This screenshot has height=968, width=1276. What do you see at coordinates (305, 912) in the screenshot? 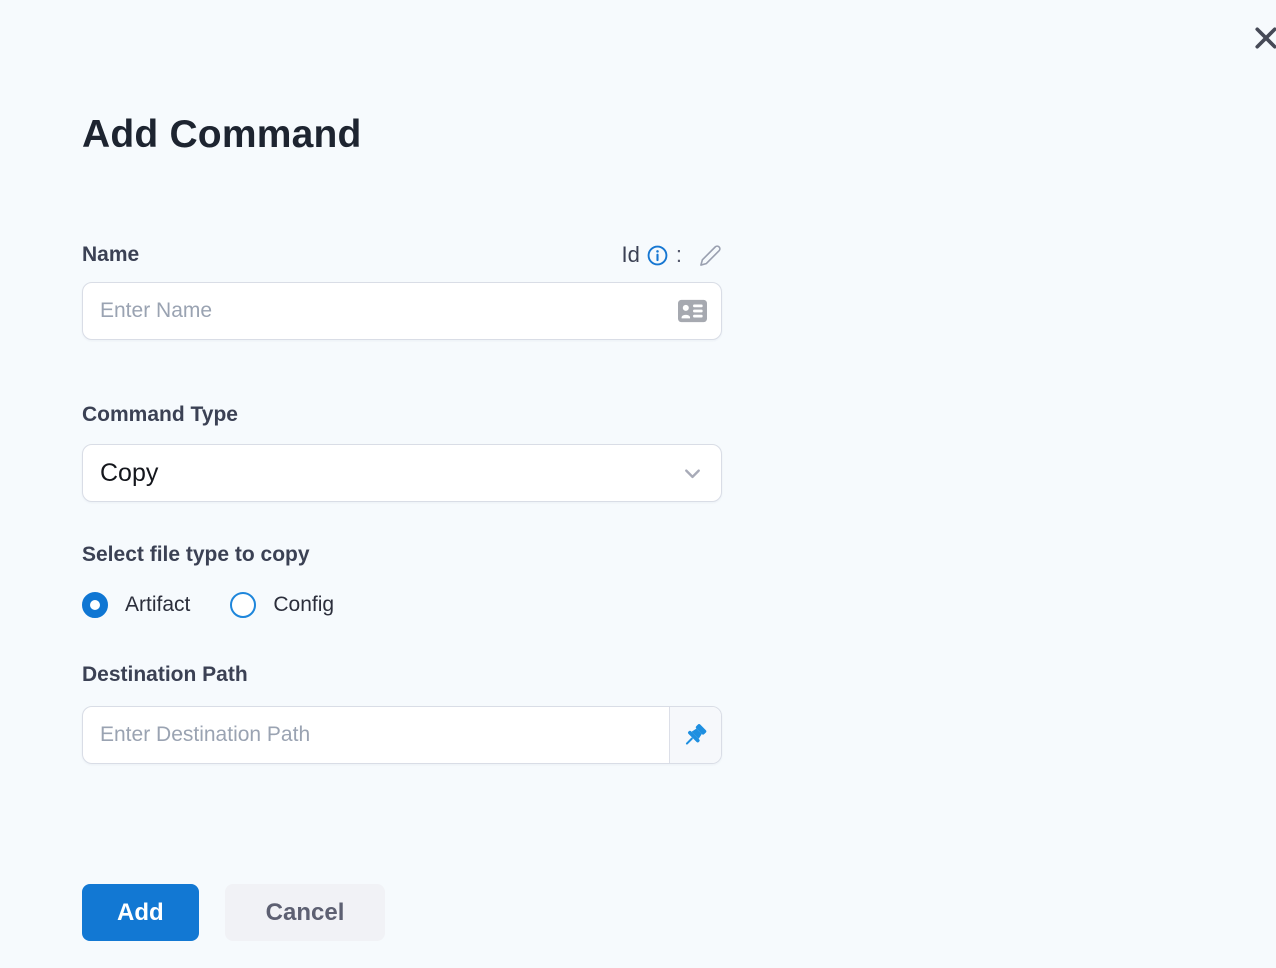
I see `cancel-button: Cancel` at bounding box center [305, 912].